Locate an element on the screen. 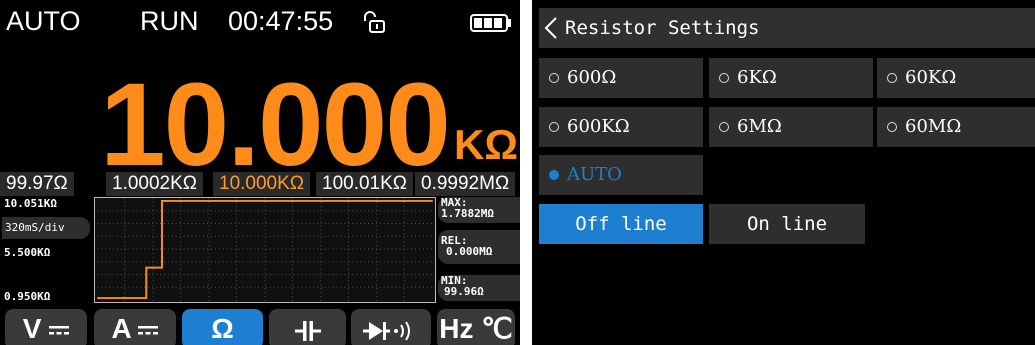  option-label: 6KΩ is located at coordinates (757, 77).